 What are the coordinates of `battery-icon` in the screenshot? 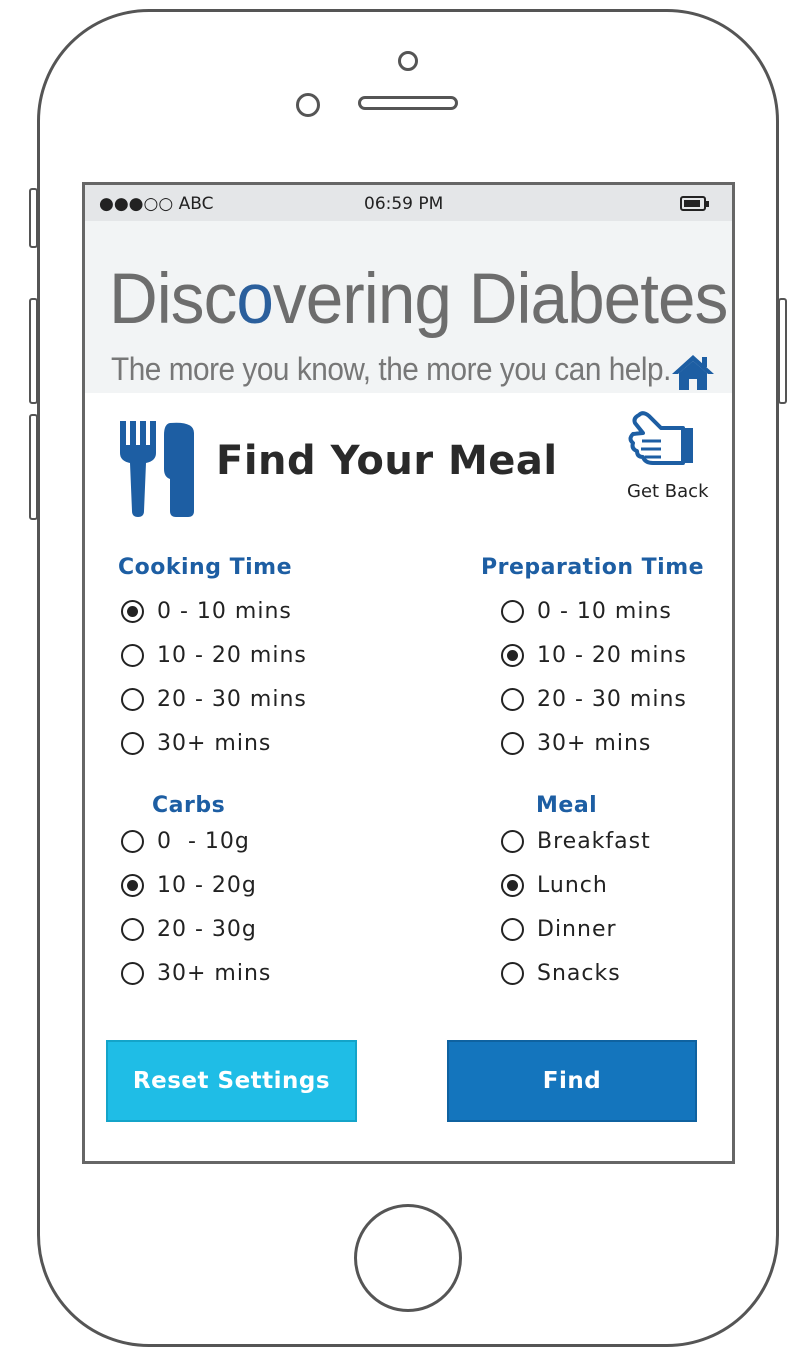 It's located at (694, 203).